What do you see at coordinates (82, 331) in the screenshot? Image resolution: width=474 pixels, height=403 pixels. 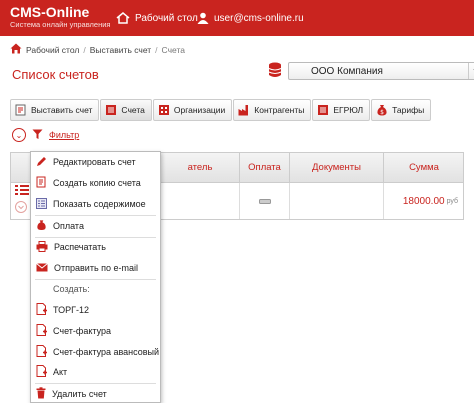 I see `menu-item-label: Счет-фактура` at bounding box center [82, 331].